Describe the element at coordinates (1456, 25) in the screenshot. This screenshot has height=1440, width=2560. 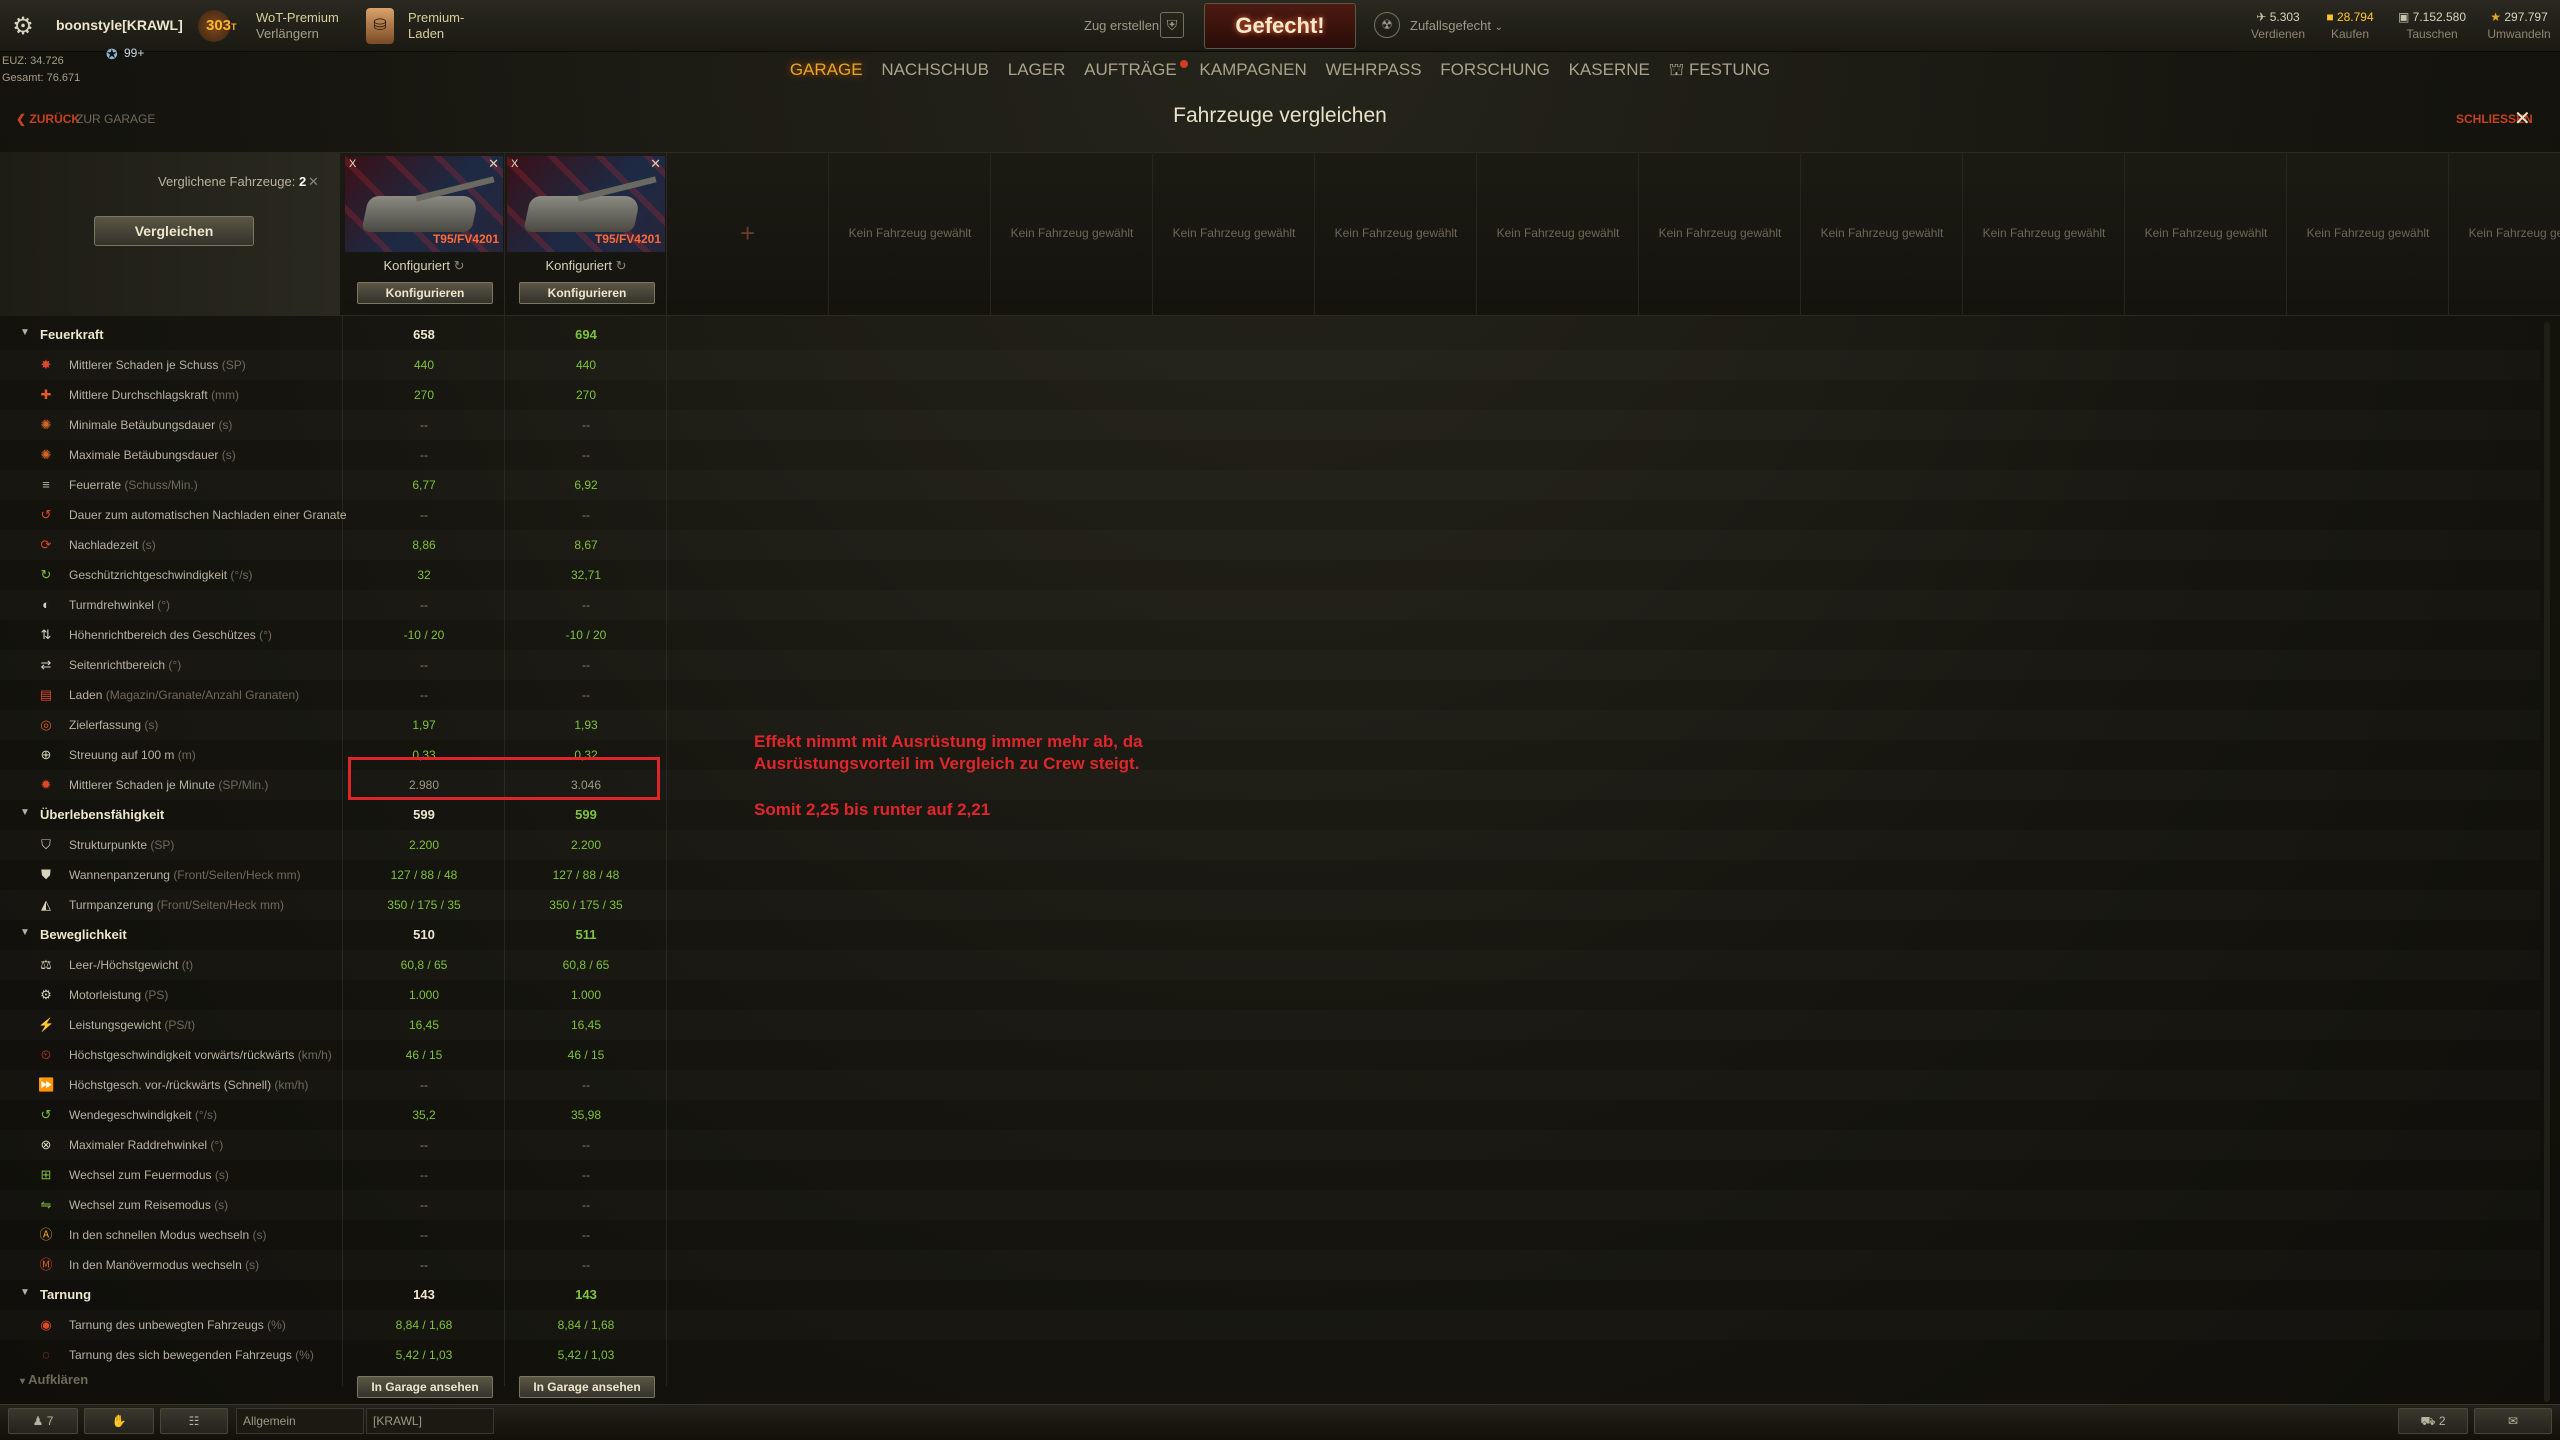
I see `battle-mode-select: Zufallsgefecht ⌄` at that location.